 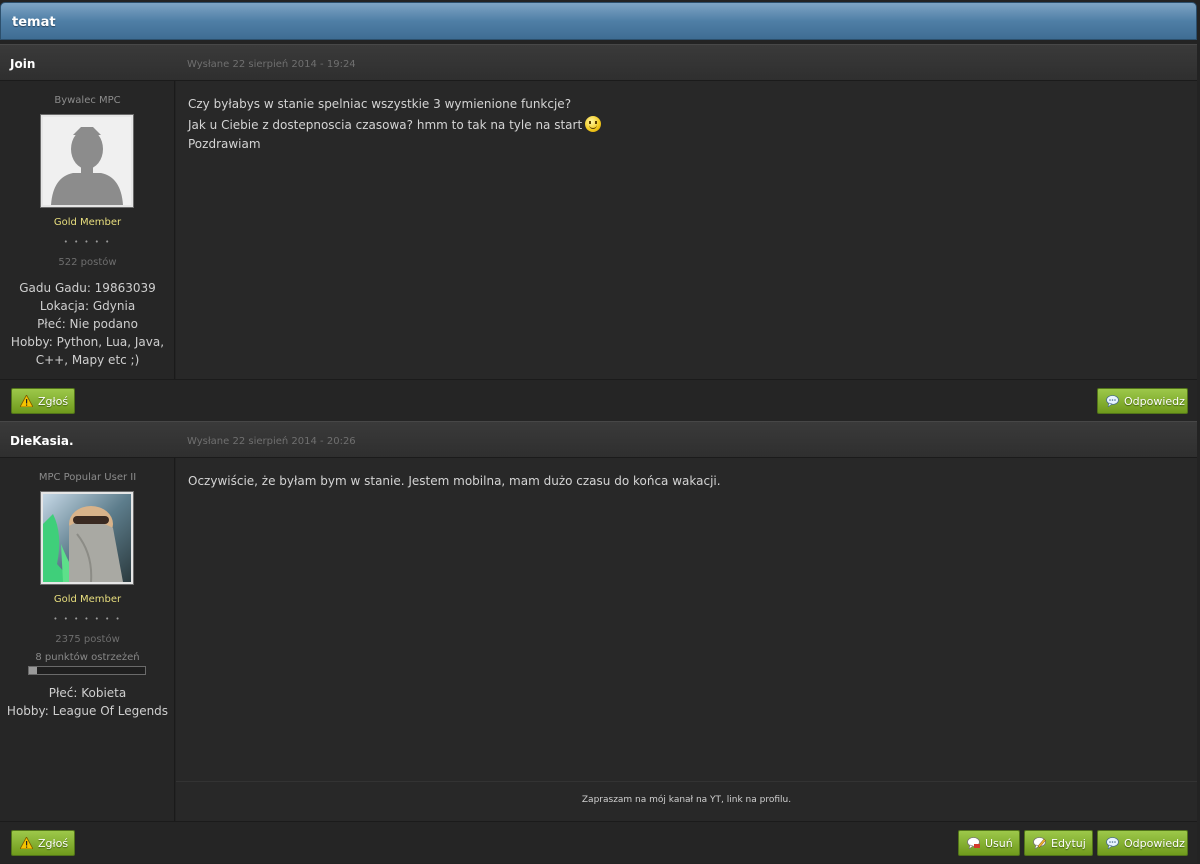 I want to click on info-gadu-gadu: Gadu Gadu: 19863039, so click(x=87, y=288).